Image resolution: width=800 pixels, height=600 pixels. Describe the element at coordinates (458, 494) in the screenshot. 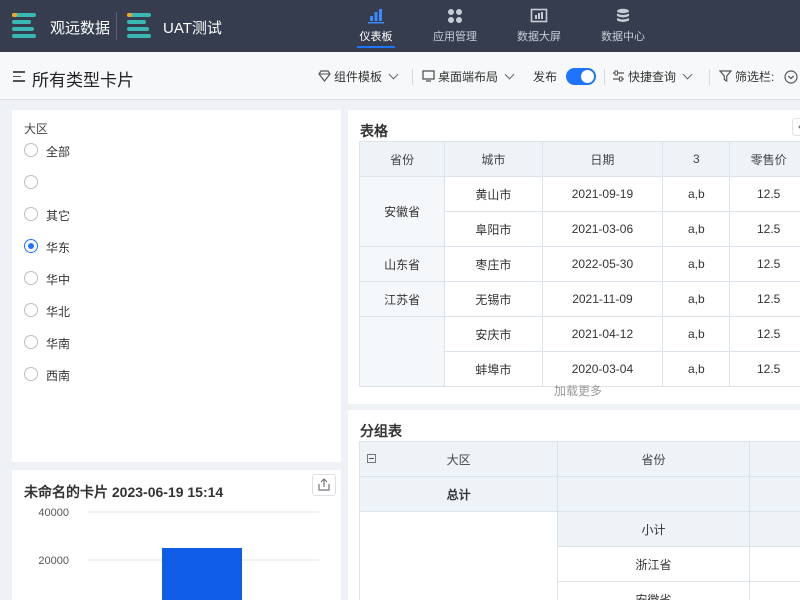

I see `total-cell: 总计` at that location.